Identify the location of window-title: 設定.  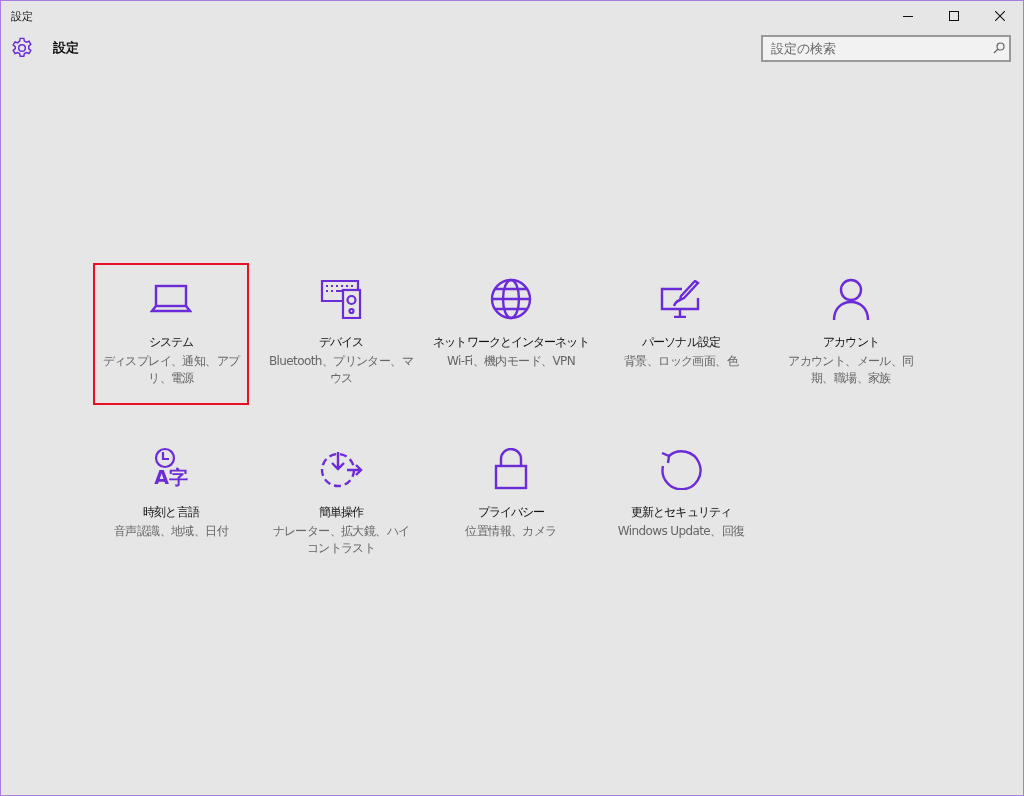
(22, 16).